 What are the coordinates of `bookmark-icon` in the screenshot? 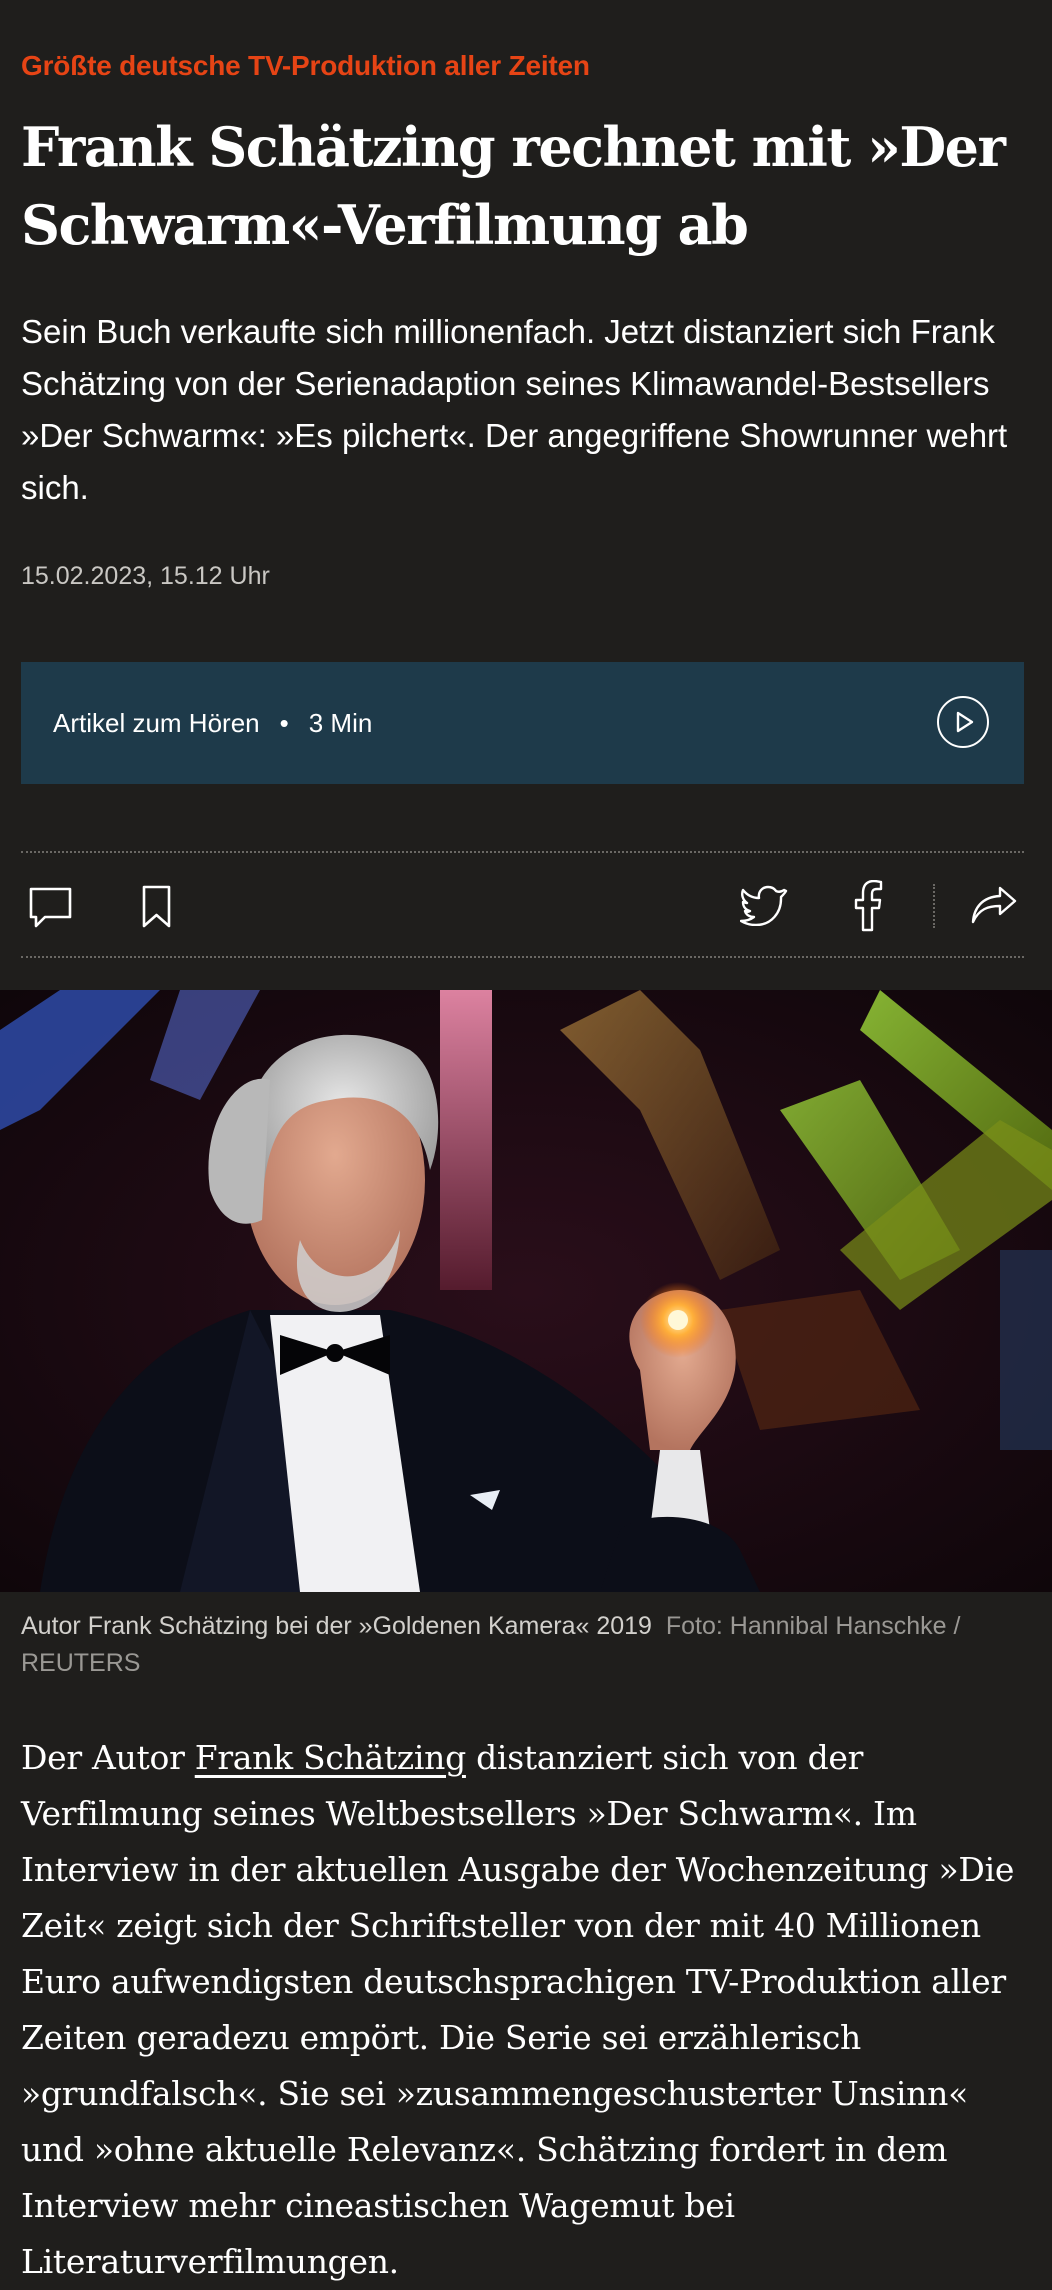 It's located at (157, 909).